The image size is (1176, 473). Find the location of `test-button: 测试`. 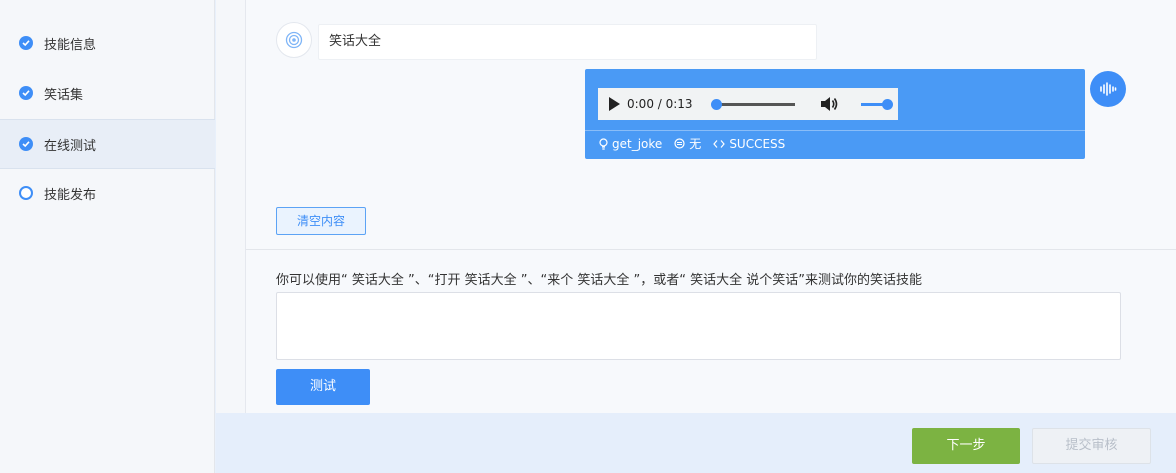

test-button: 测试 is located at coordinates (323, 387).